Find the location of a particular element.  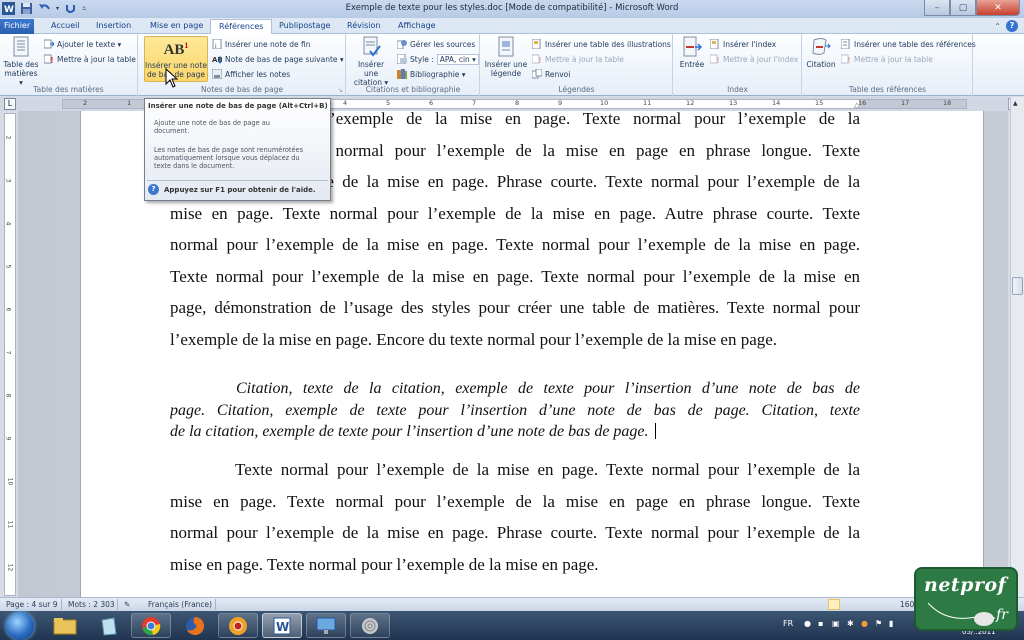

close-icon: ✕ is located at coordinates (998, 7).